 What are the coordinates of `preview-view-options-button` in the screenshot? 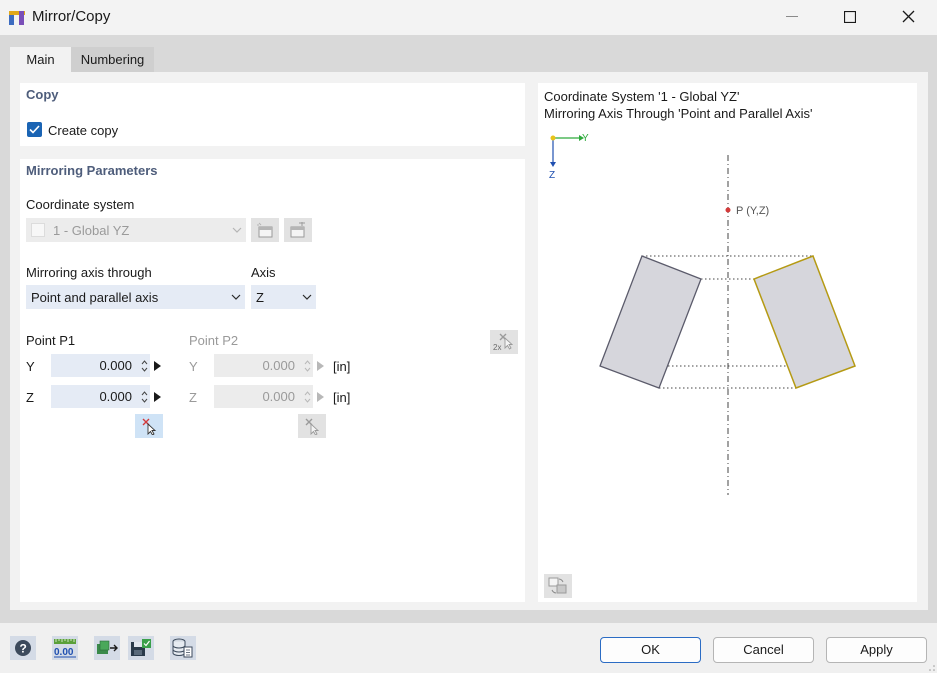 It's located at (558, 586).